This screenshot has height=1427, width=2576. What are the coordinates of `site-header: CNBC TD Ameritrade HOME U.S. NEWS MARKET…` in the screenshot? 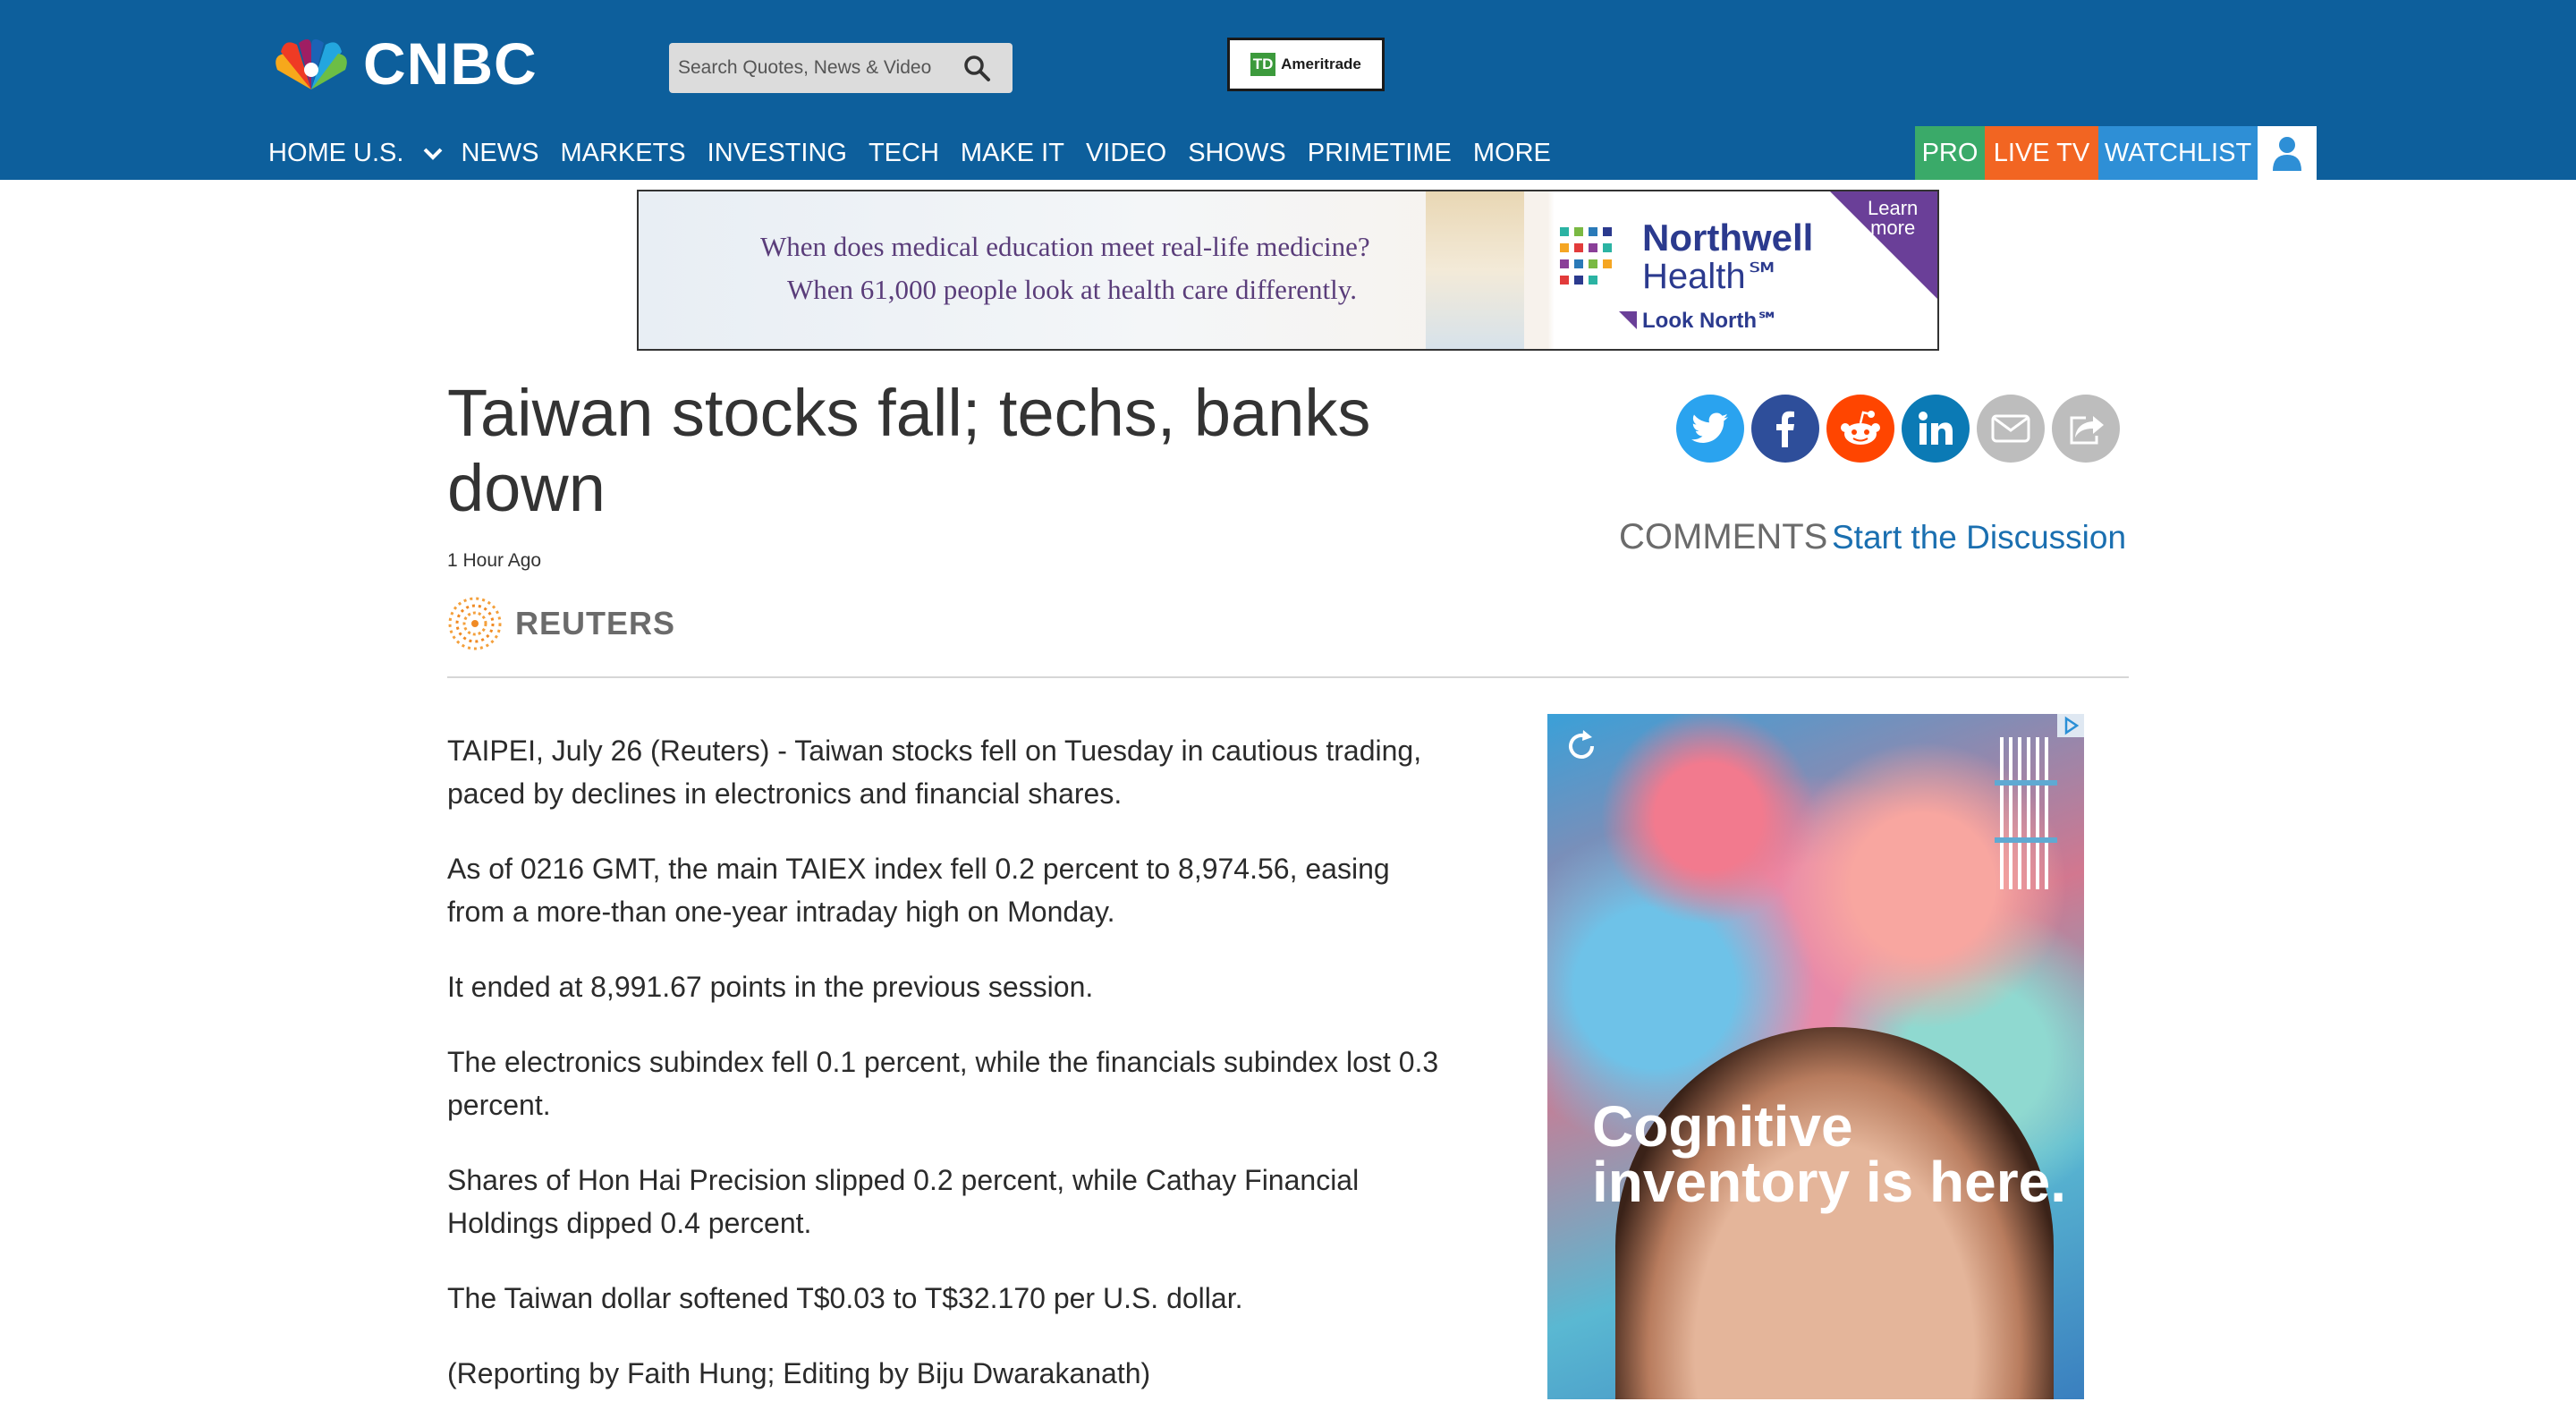 It's located at (1288, 90).